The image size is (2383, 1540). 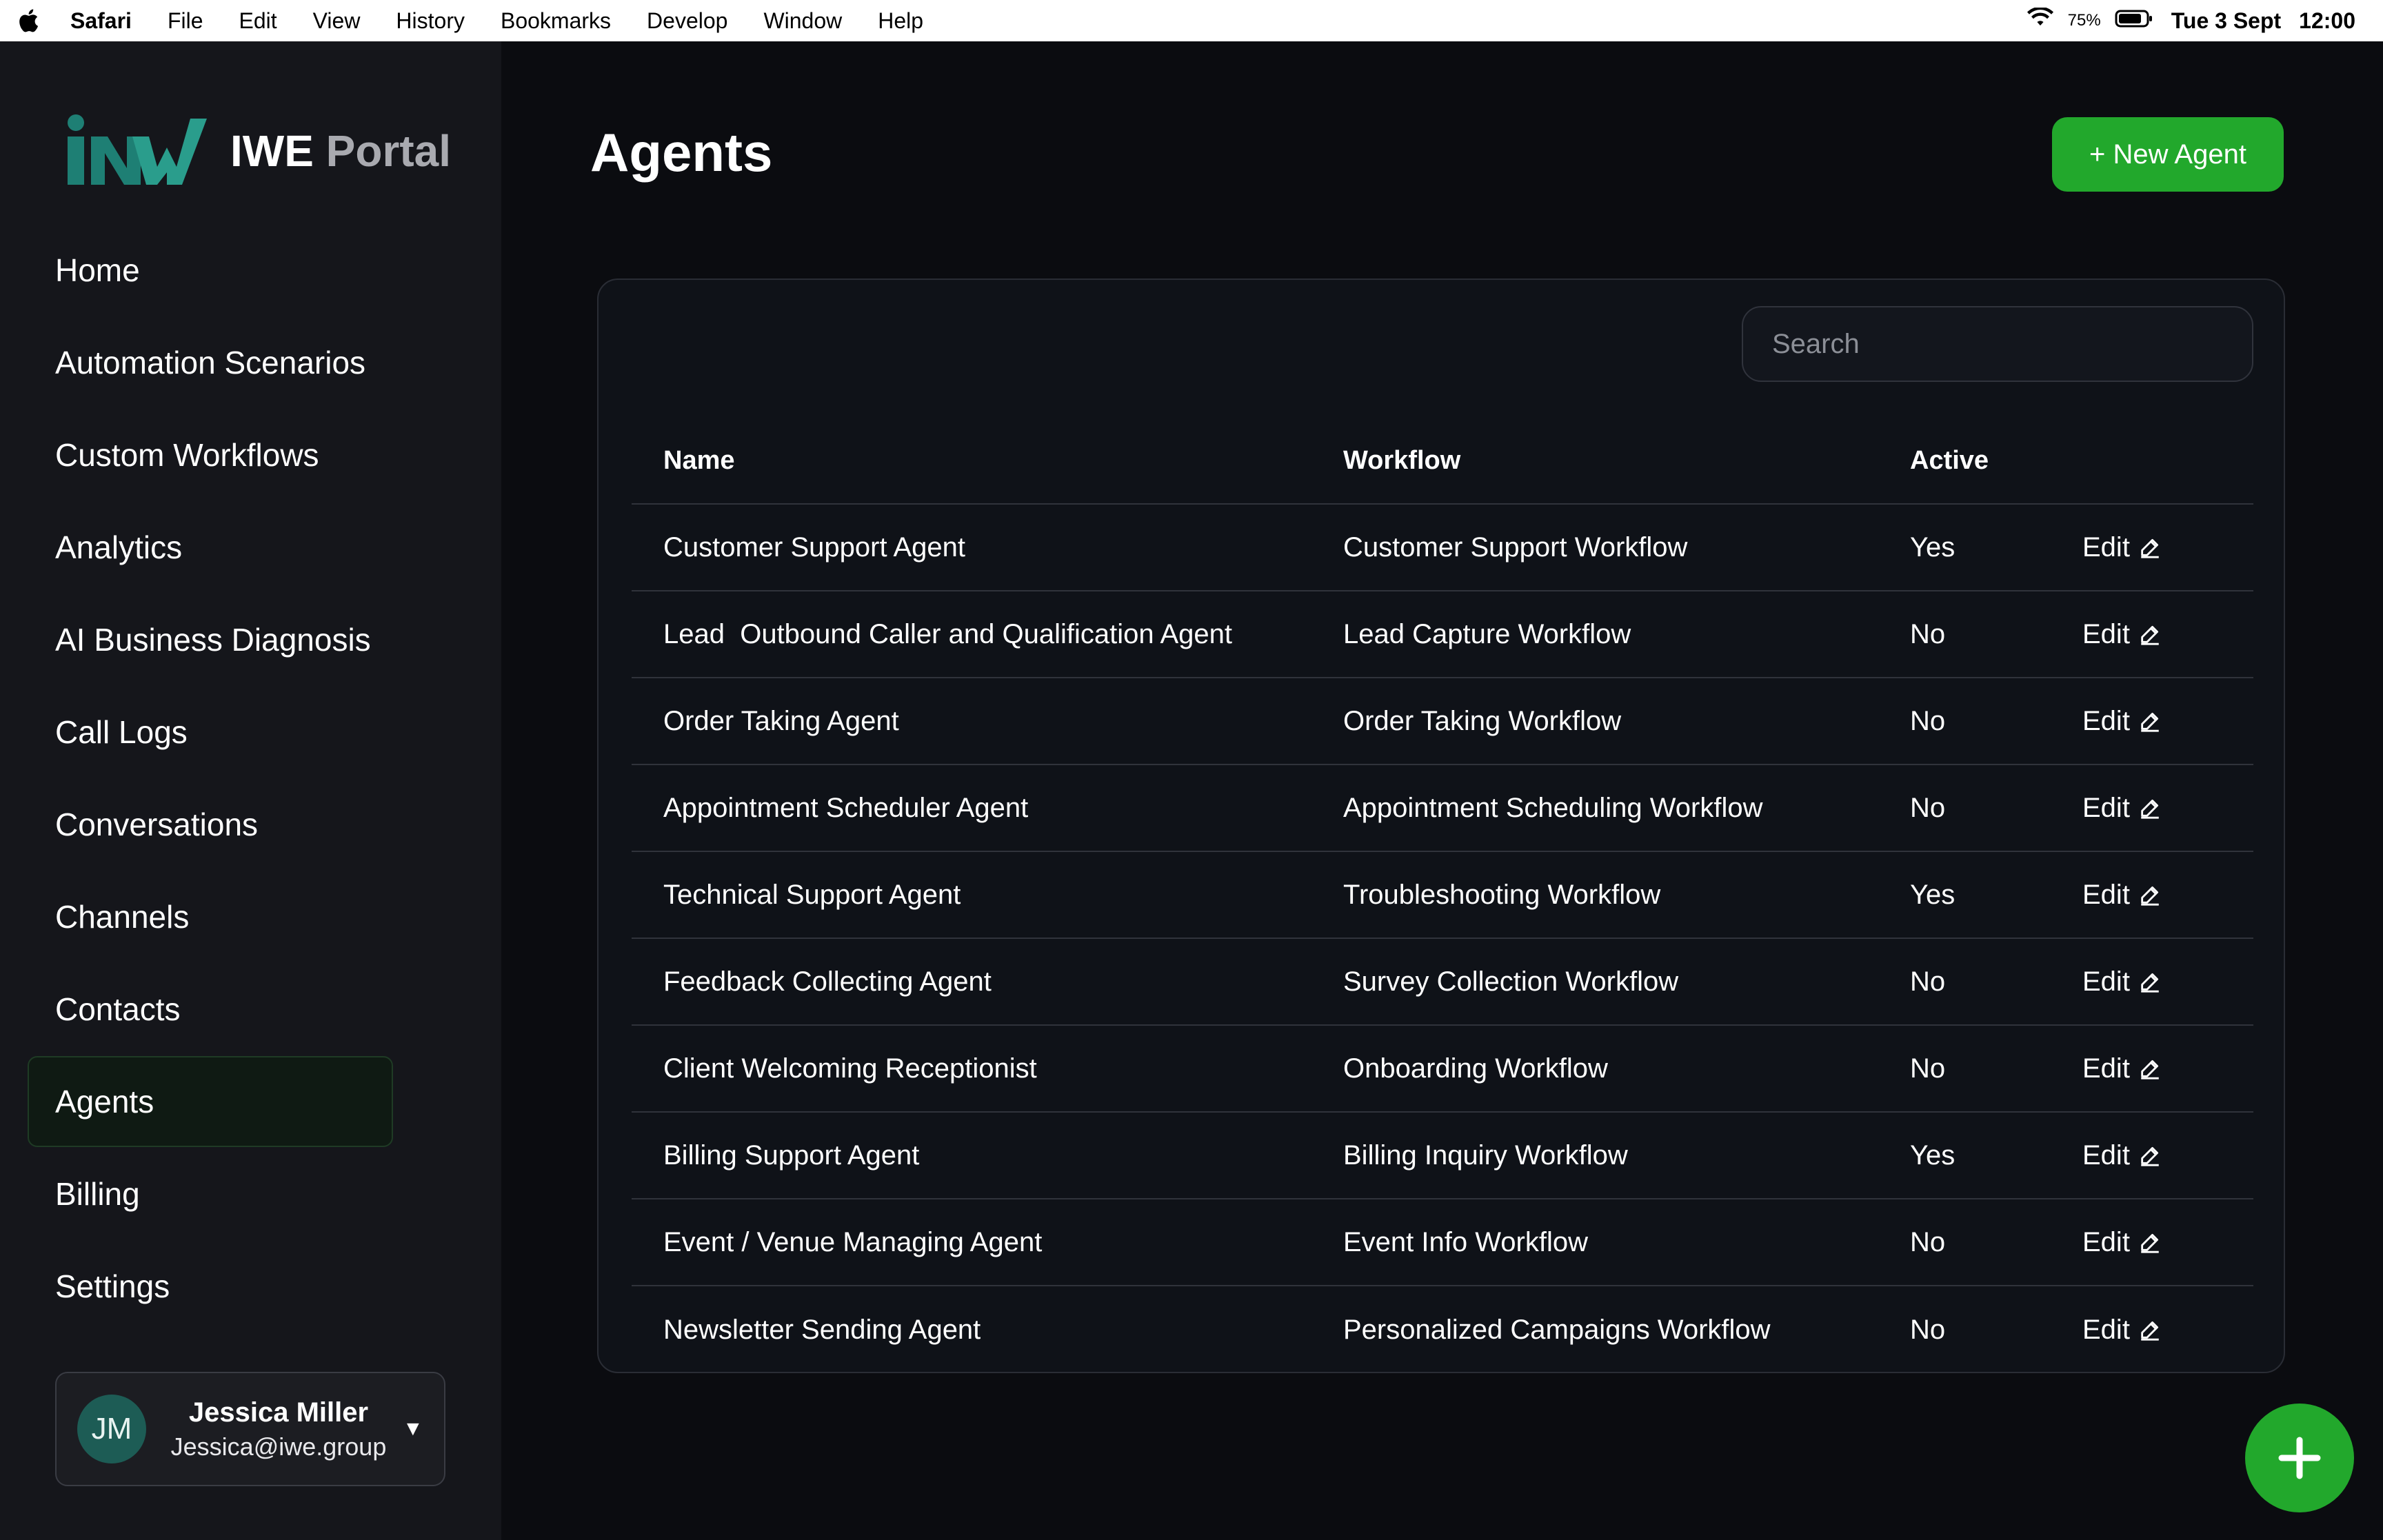 What do you see at coordinates (2040, 20) in the screenshot?
I see `wifi-icon` at bounding box center [2040, 20].